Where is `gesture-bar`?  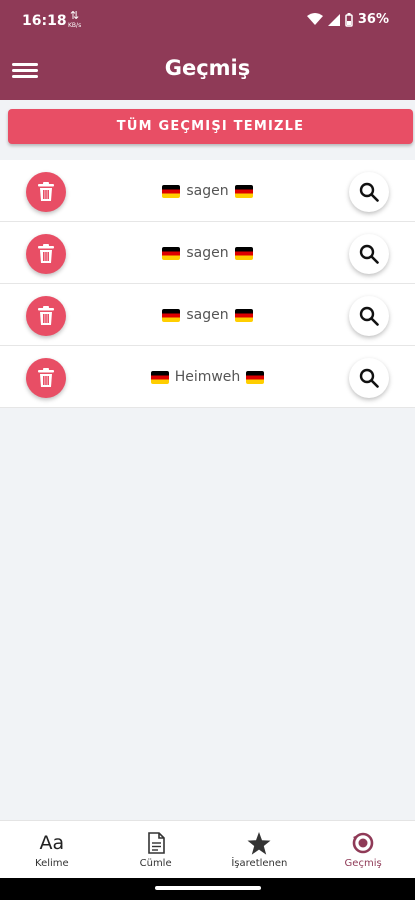
gesture-bar is located at coordinates (207, 889).